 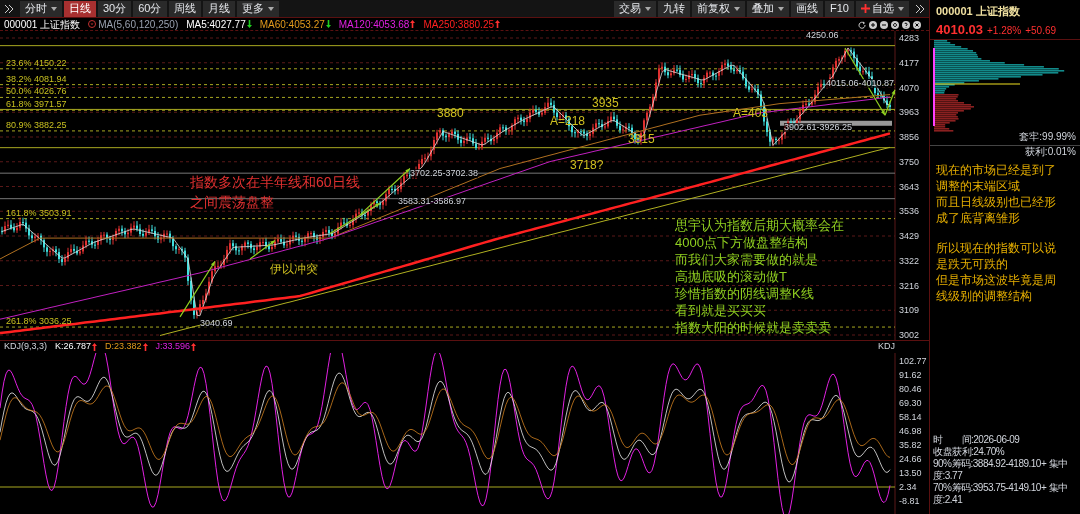 What do you see at coordinates (822, 35) in the screenshot?
I see `price-tag: 4250.06` at bounding box center [822, 35].